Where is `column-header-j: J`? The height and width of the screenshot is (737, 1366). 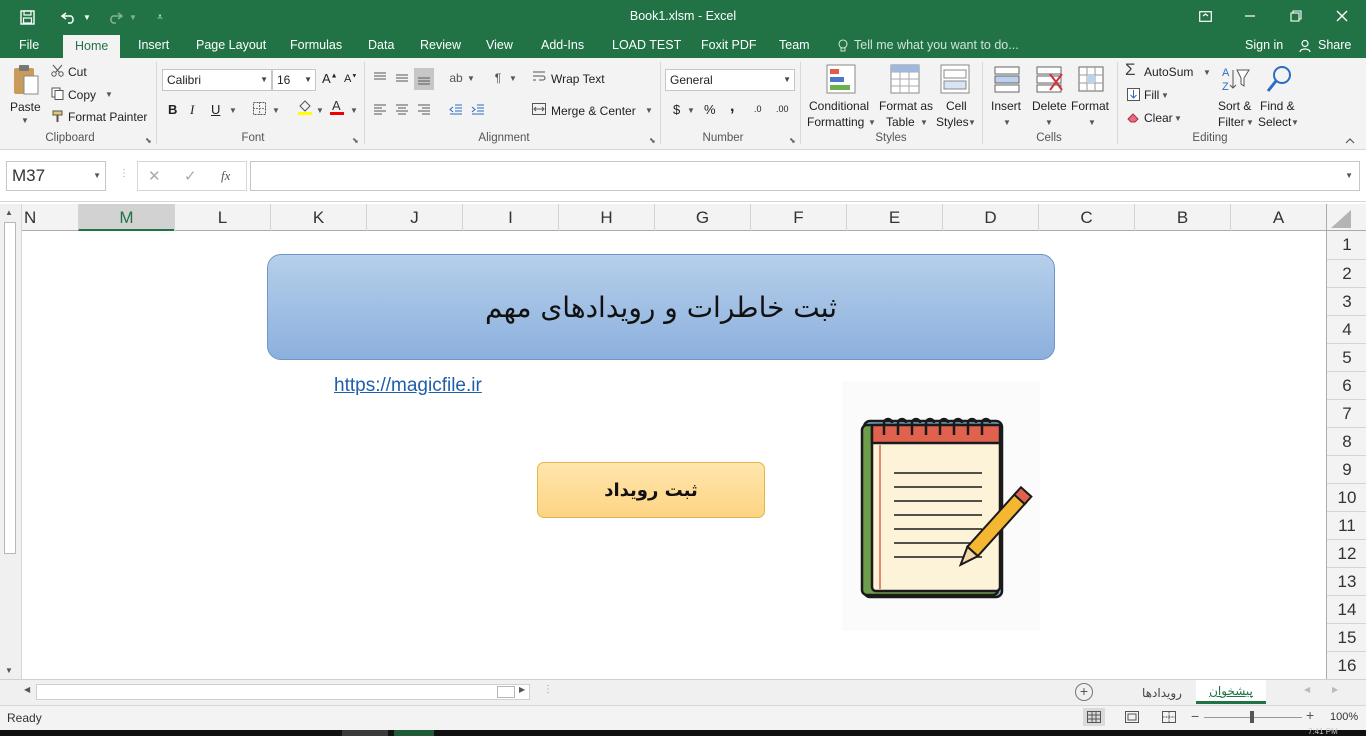
column-header-j: J is located at coordinates (414, 217).